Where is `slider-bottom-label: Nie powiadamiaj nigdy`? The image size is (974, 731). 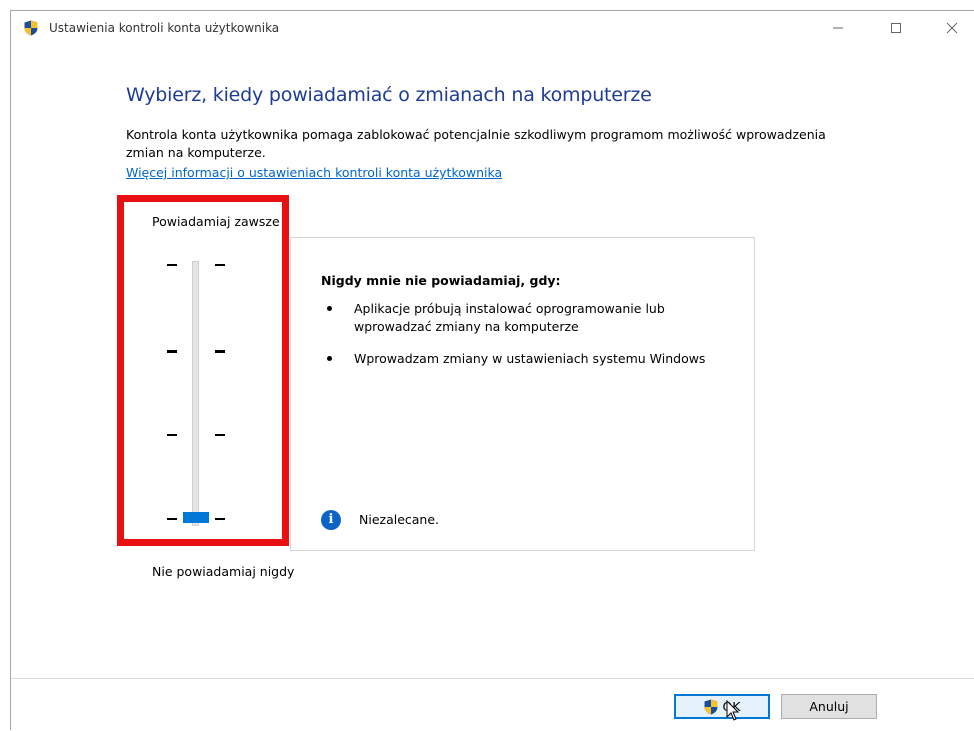
slider-bottom-label: Nie powiadamiaj nigdy is located at coordinates (223, 571).